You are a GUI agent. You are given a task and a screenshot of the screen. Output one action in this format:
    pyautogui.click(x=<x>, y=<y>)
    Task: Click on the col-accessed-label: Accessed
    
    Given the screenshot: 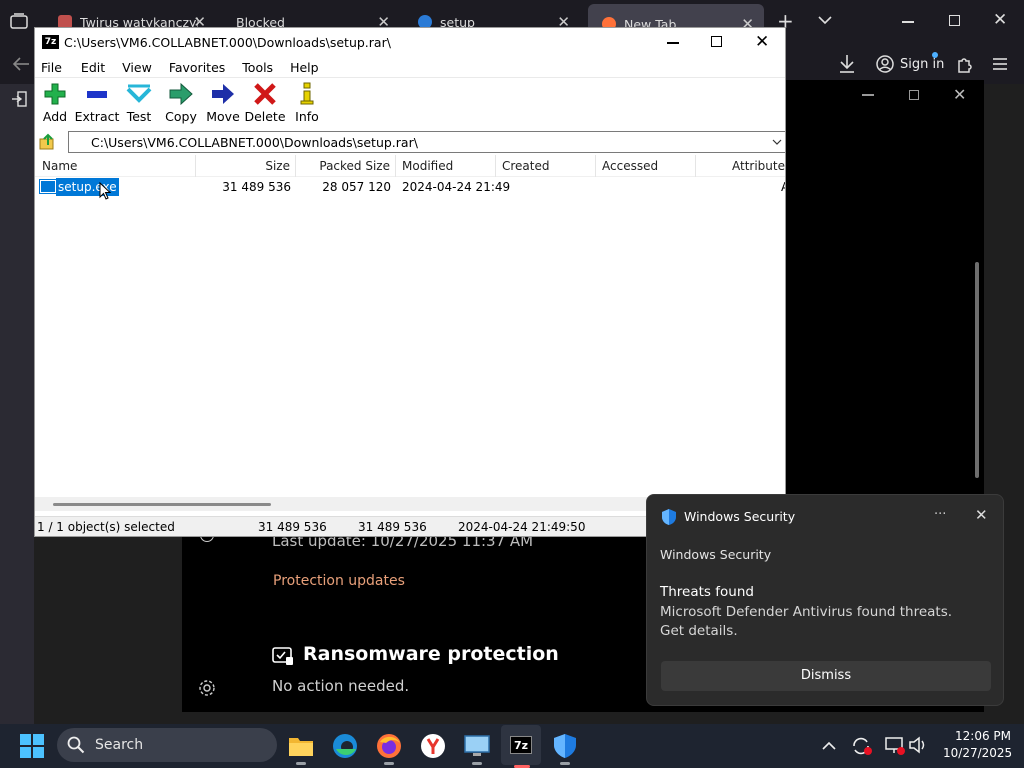 What is the action you would take?
    pyautogui.click(x=630, y=166)
    